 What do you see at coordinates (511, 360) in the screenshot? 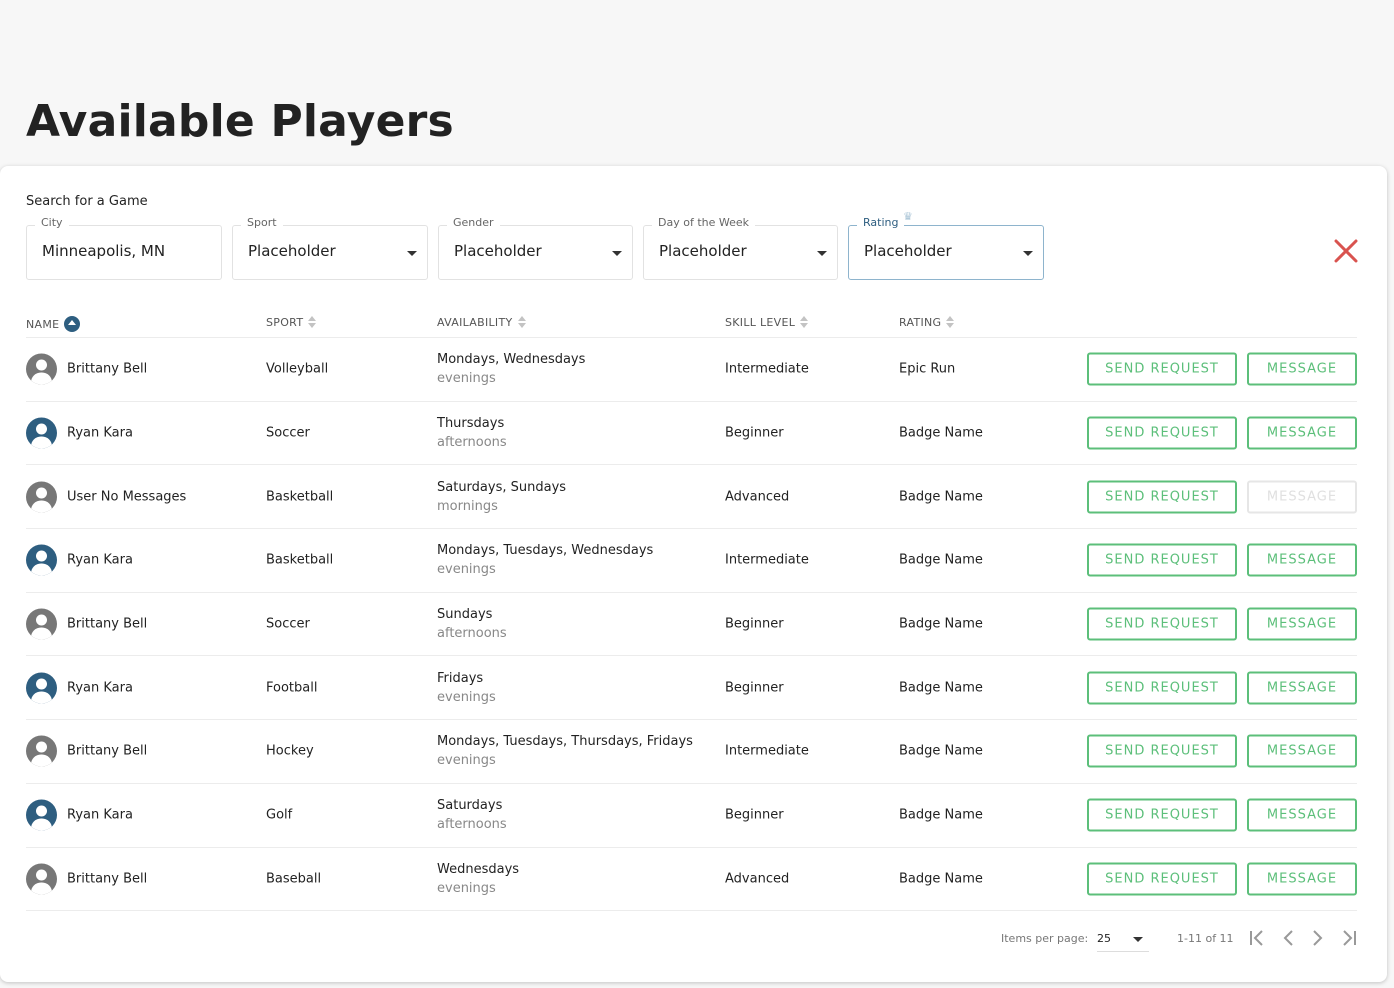
I see `availability-days: Mondays, Wednesdays` at bounding box center [511, 360].